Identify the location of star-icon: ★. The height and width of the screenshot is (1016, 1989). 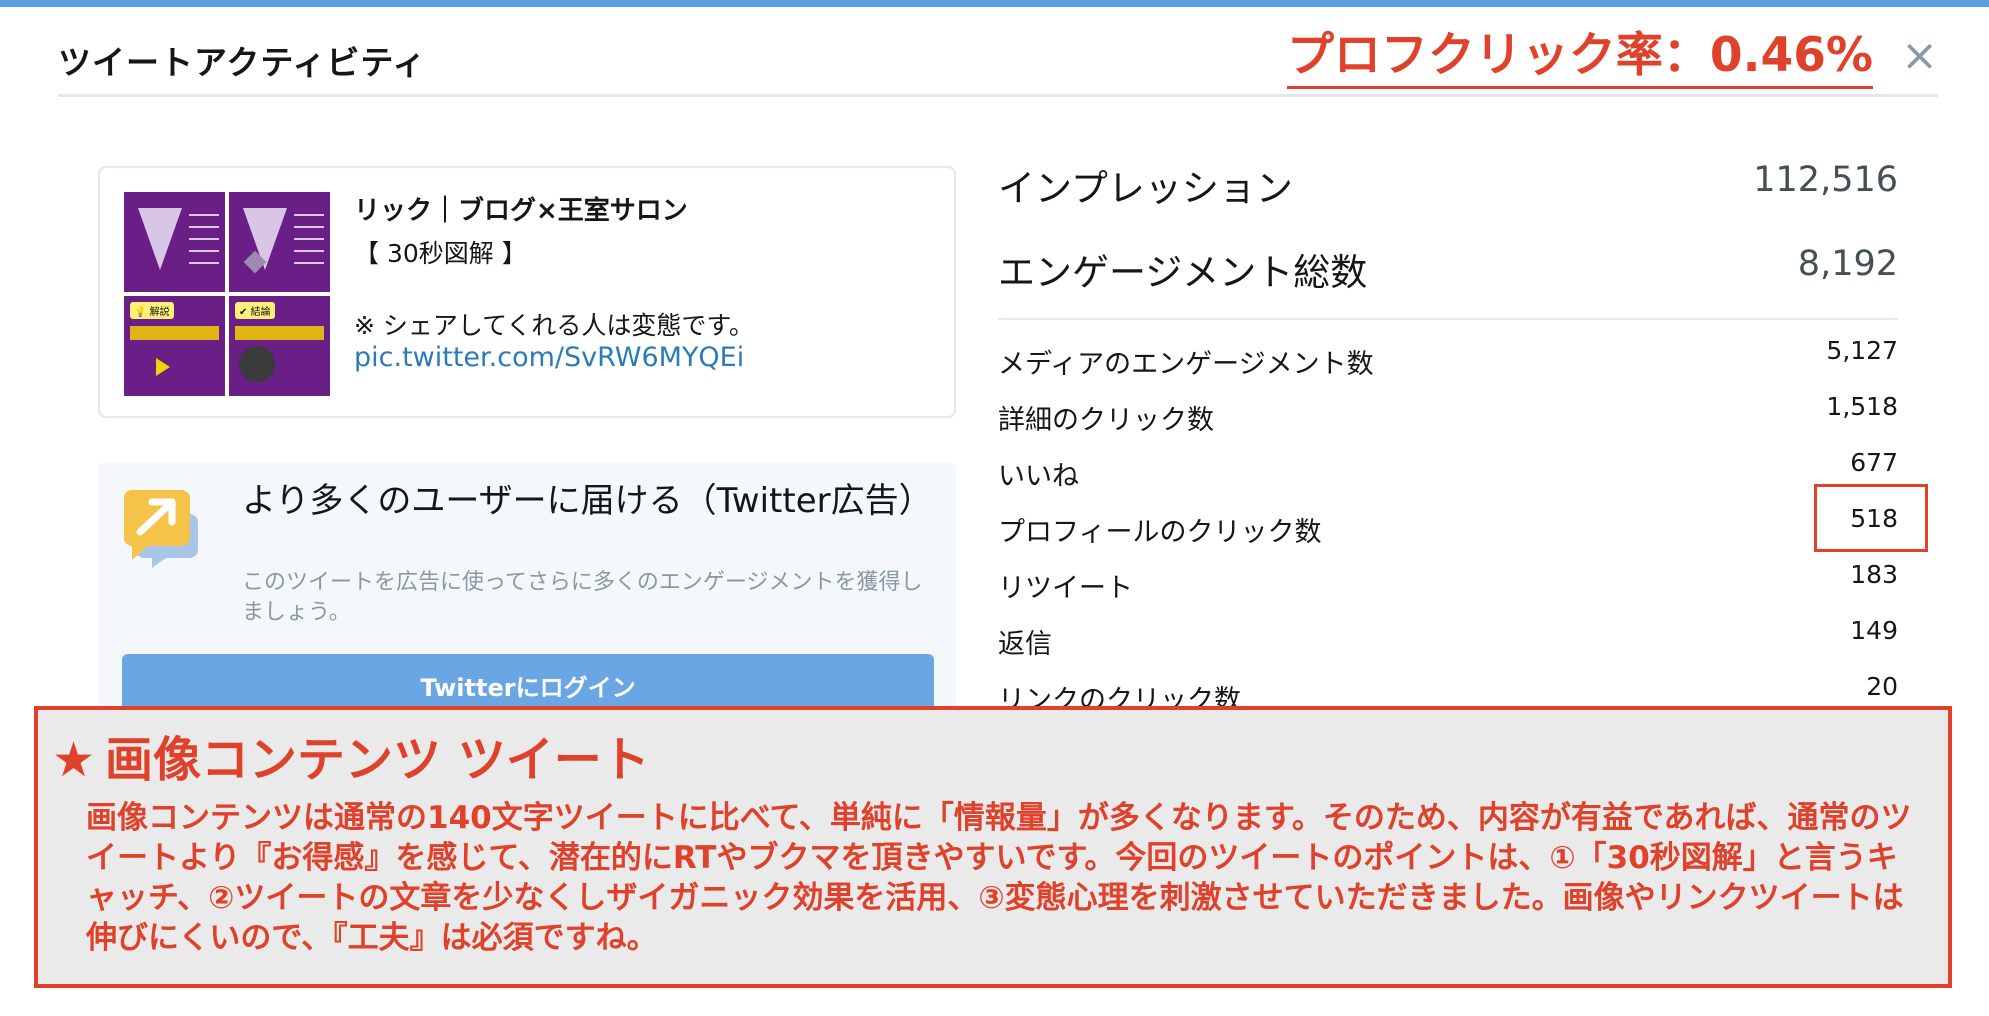
(74, 760).